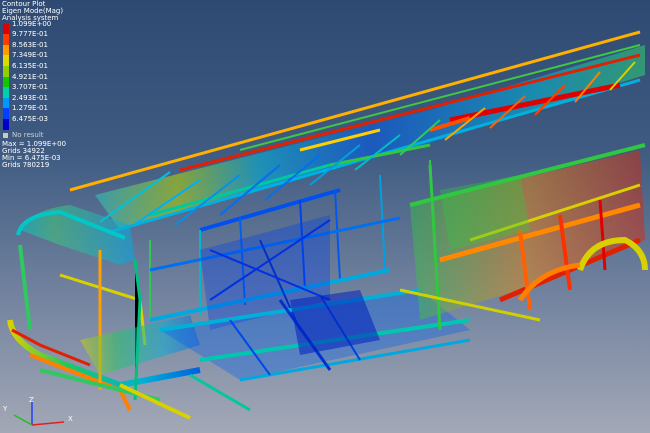  Describe the element at coordinates (31, 400) in the screenshot. I see `triad-z-label: Z` at that location.